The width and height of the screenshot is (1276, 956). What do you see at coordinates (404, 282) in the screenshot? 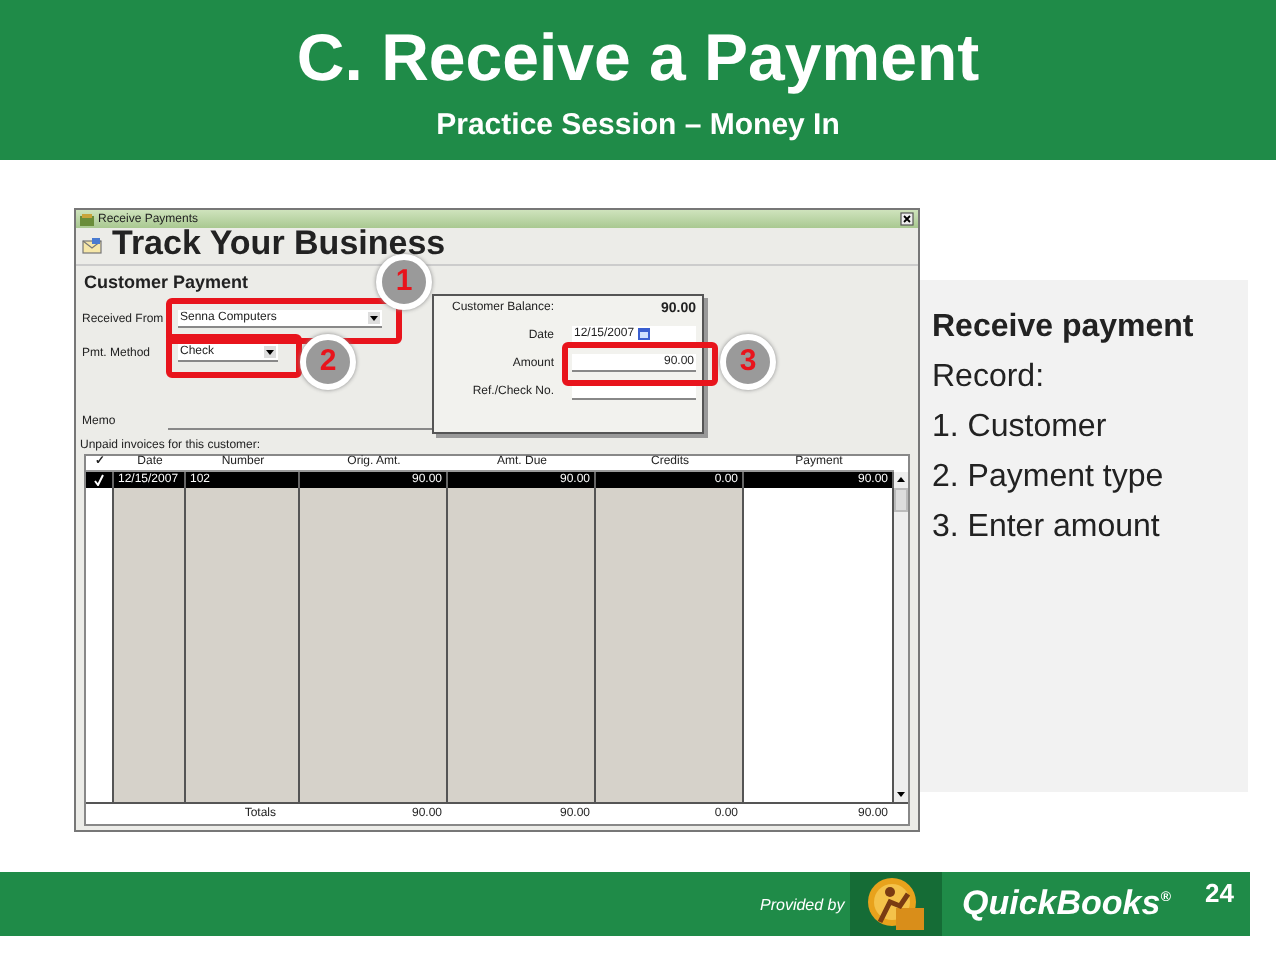
I see `step-number-badge: 1` at bounding box center [404, 282].